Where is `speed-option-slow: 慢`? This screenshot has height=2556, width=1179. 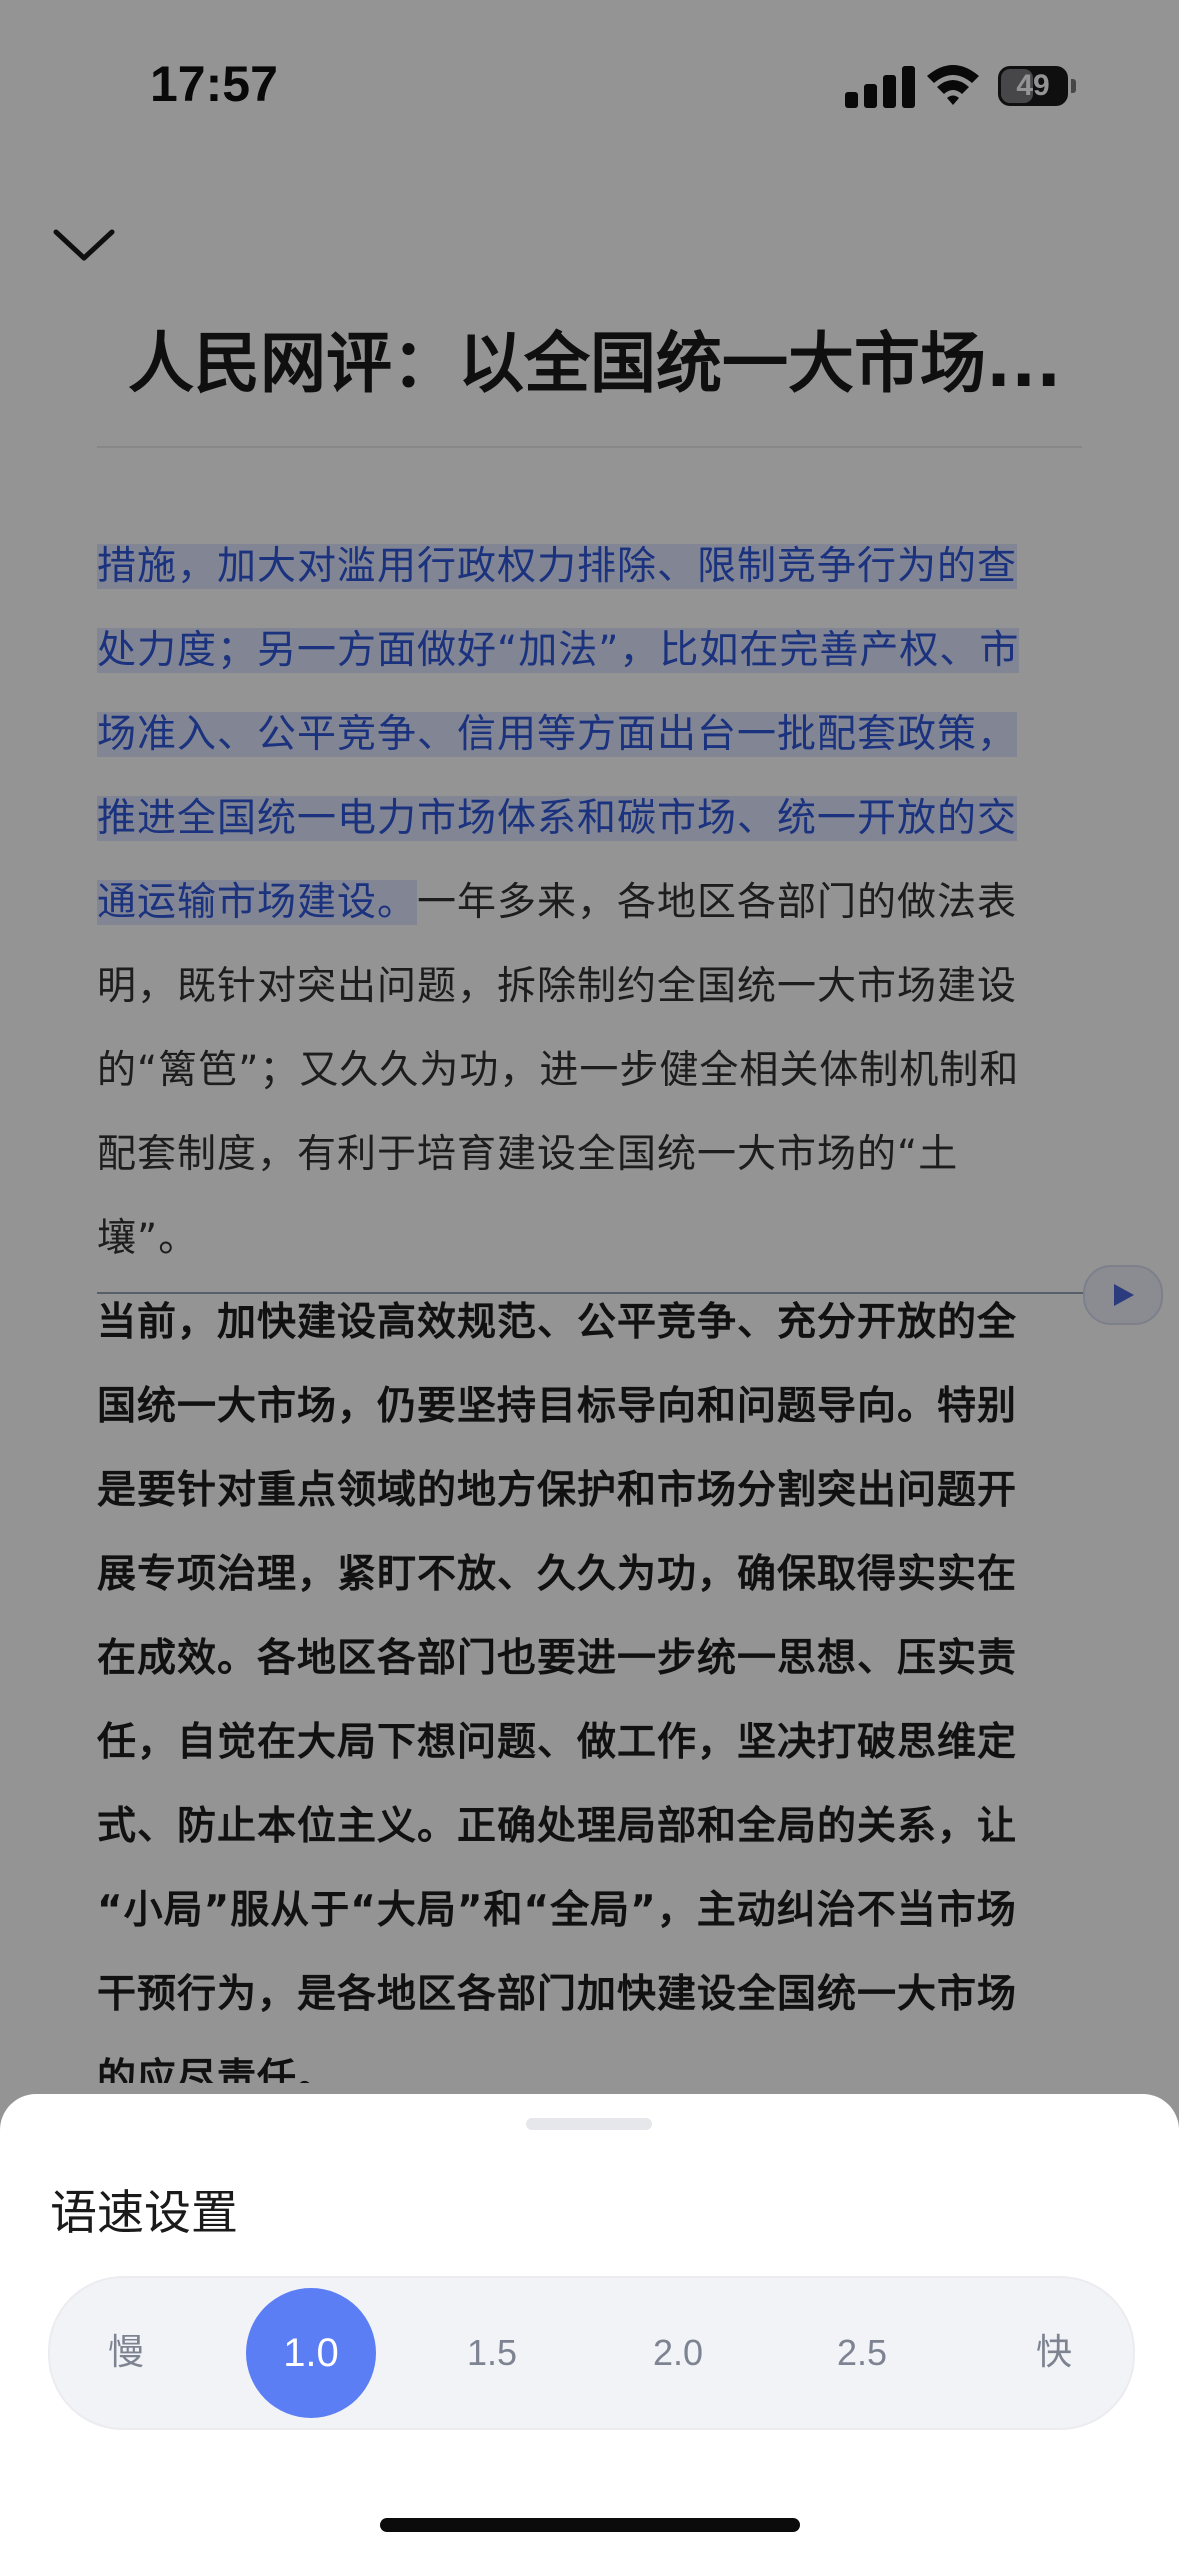 speed-option-slow: 慢 is located at coordinates (126, 2353).